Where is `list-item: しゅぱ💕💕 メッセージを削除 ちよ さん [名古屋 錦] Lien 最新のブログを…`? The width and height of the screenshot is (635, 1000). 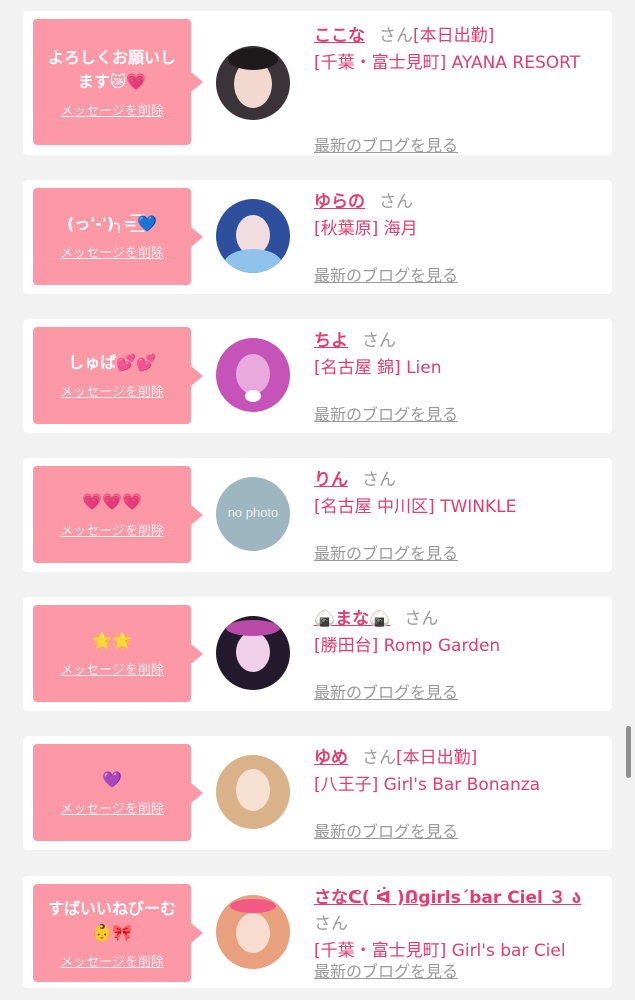
list-item: しゅぱ💕💕 メッセージを削除 ちよ さん [名古屋 錦] Lien 最新のブログを… is located at coordinates (317, 376).